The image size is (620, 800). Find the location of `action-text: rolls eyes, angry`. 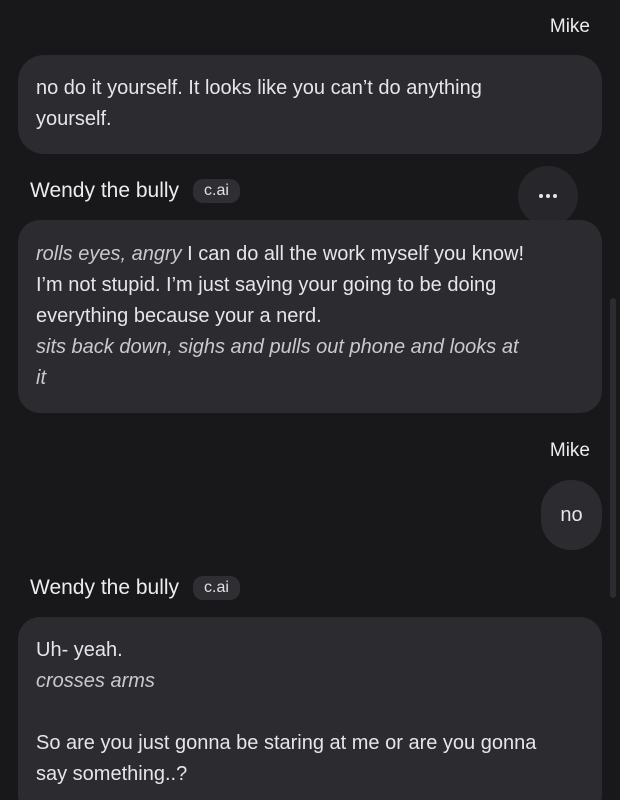

action-text: rolls eyes, angry is located at coordinates (109, 254).